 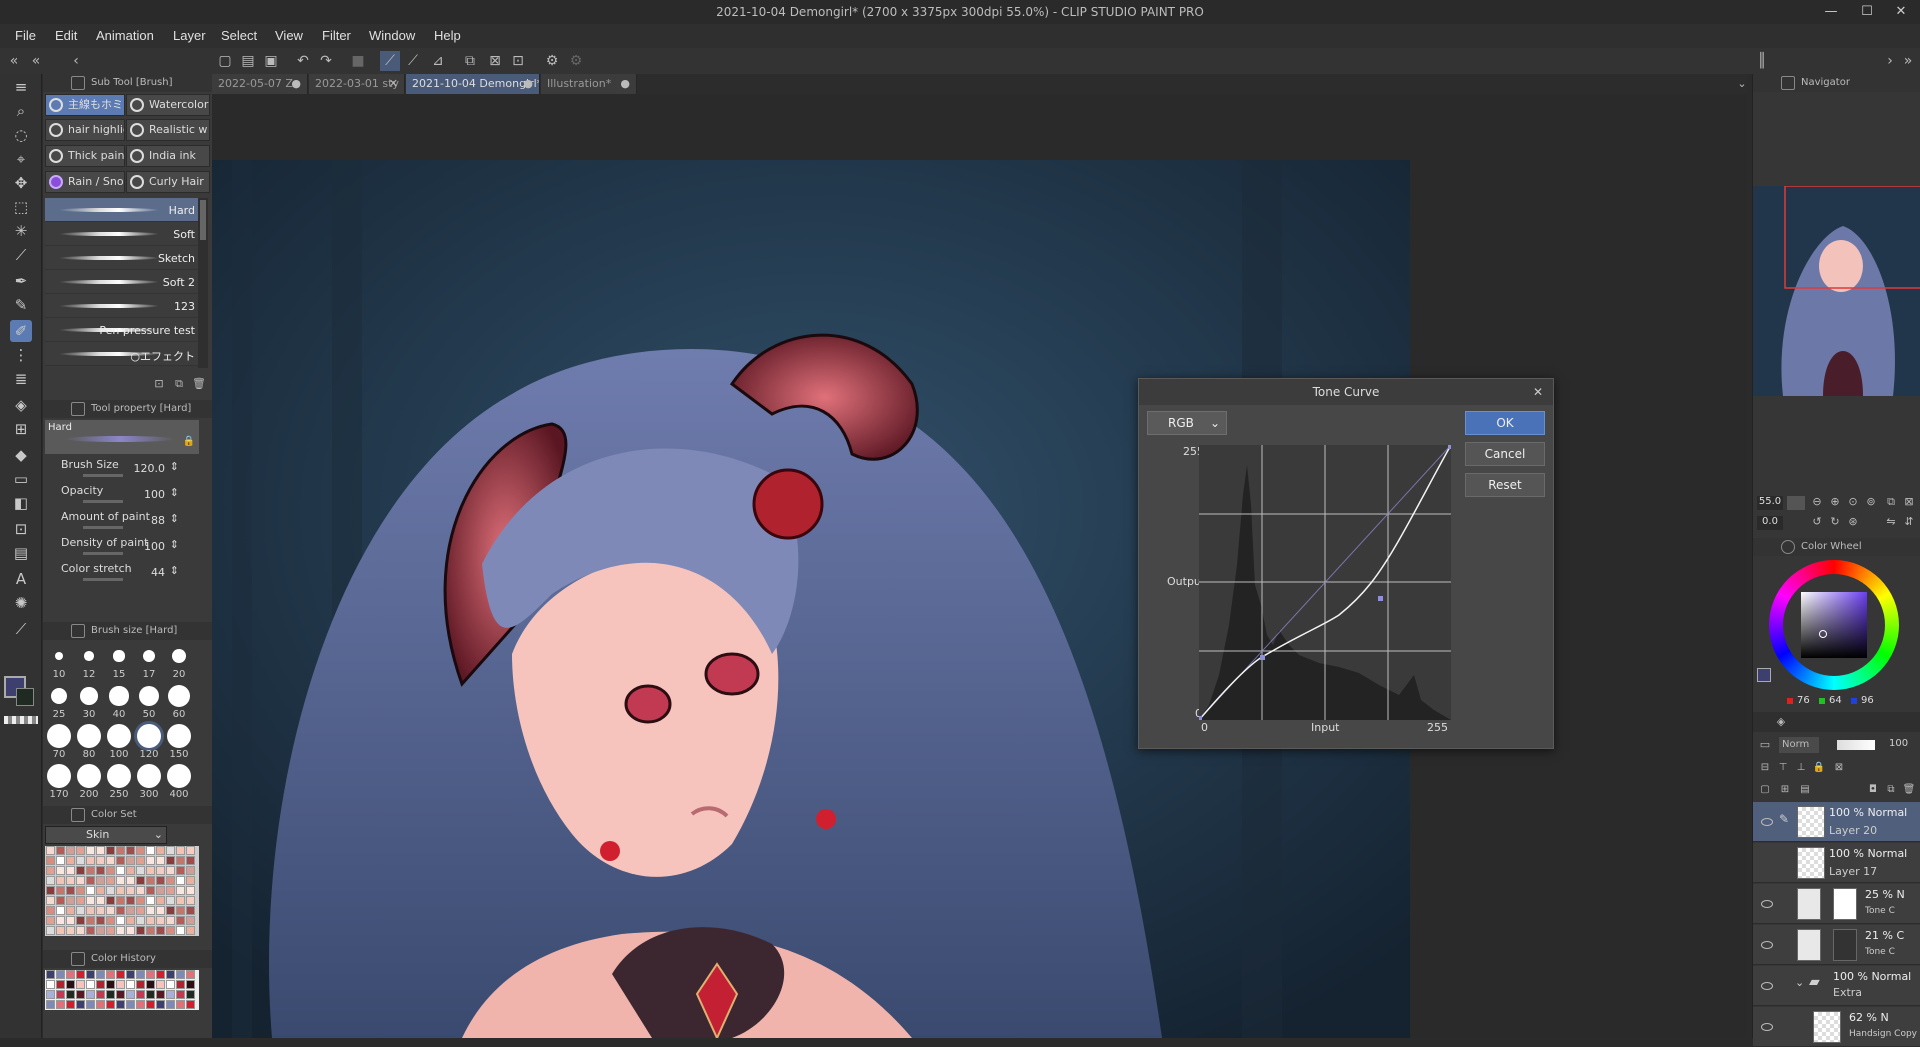 What do you see at coordinates (21, 135) in the screenshot?
I see `rotate-tool-icon: ◌` at bounding box center [21, 135].